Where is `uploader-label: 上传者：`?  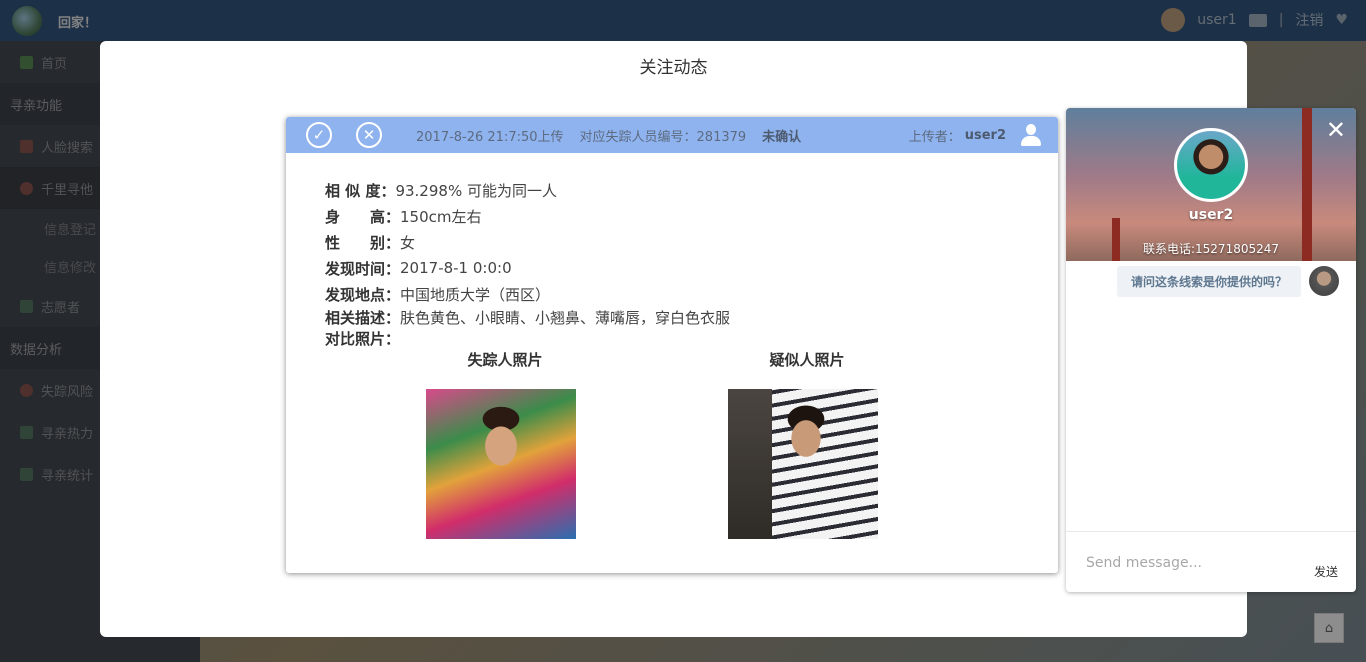 uploader-label: 上传者： is located at coordinates (934, 137).